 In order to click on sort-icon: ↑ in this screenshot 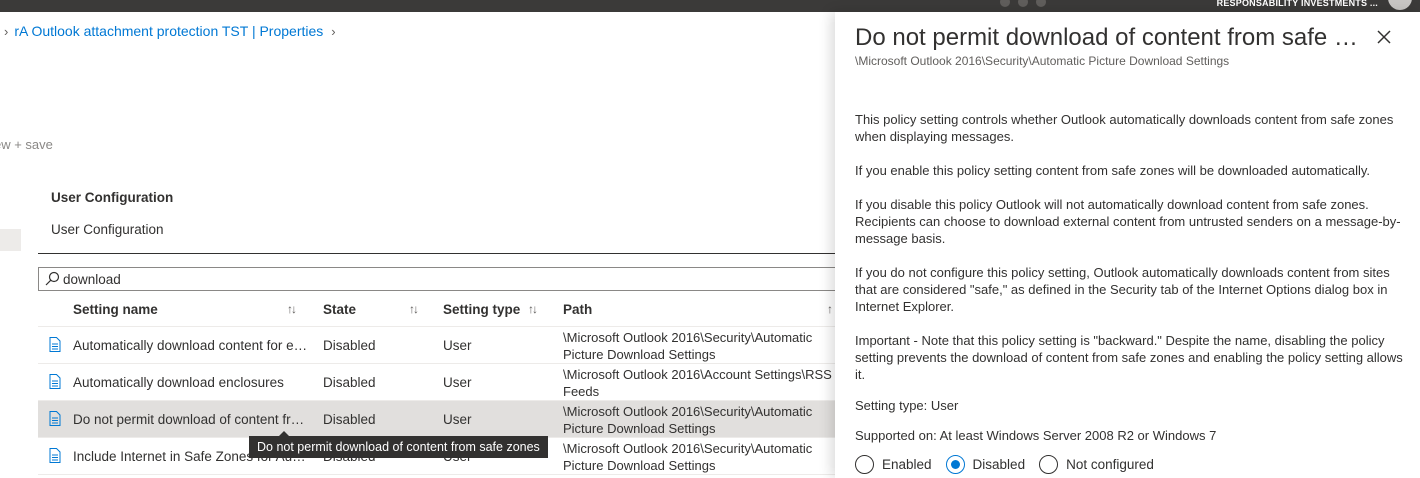, I will do `click(830, 309)`.